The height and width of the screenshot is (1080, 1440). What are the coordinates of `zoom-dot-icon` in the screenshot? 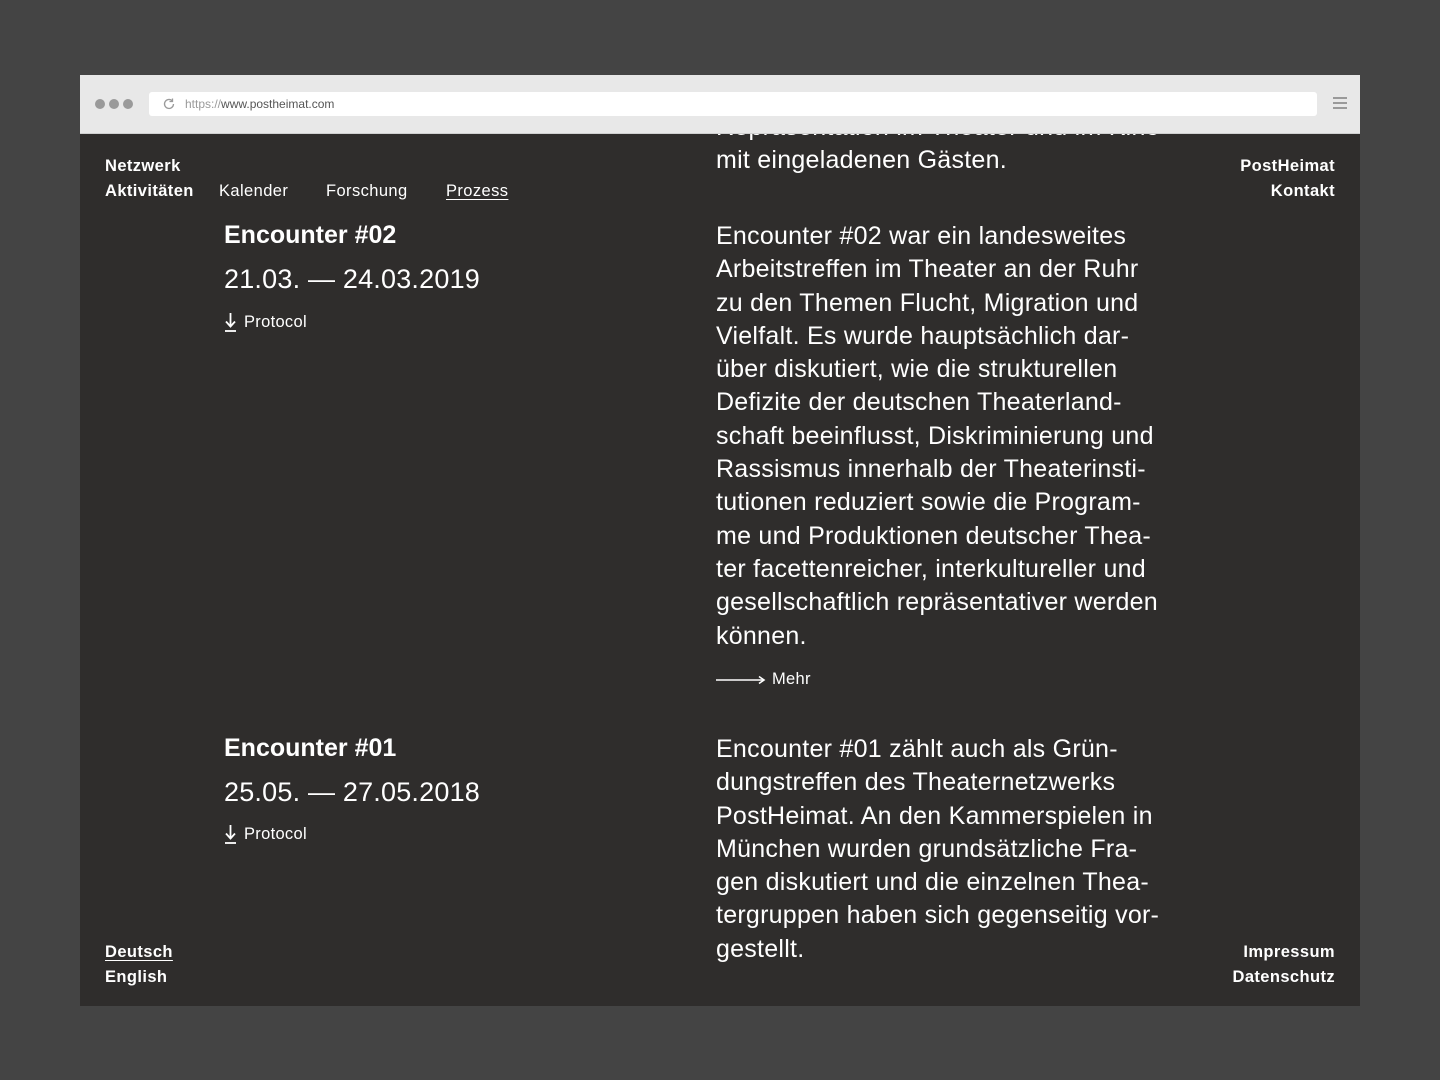 It's located at (128, 104).